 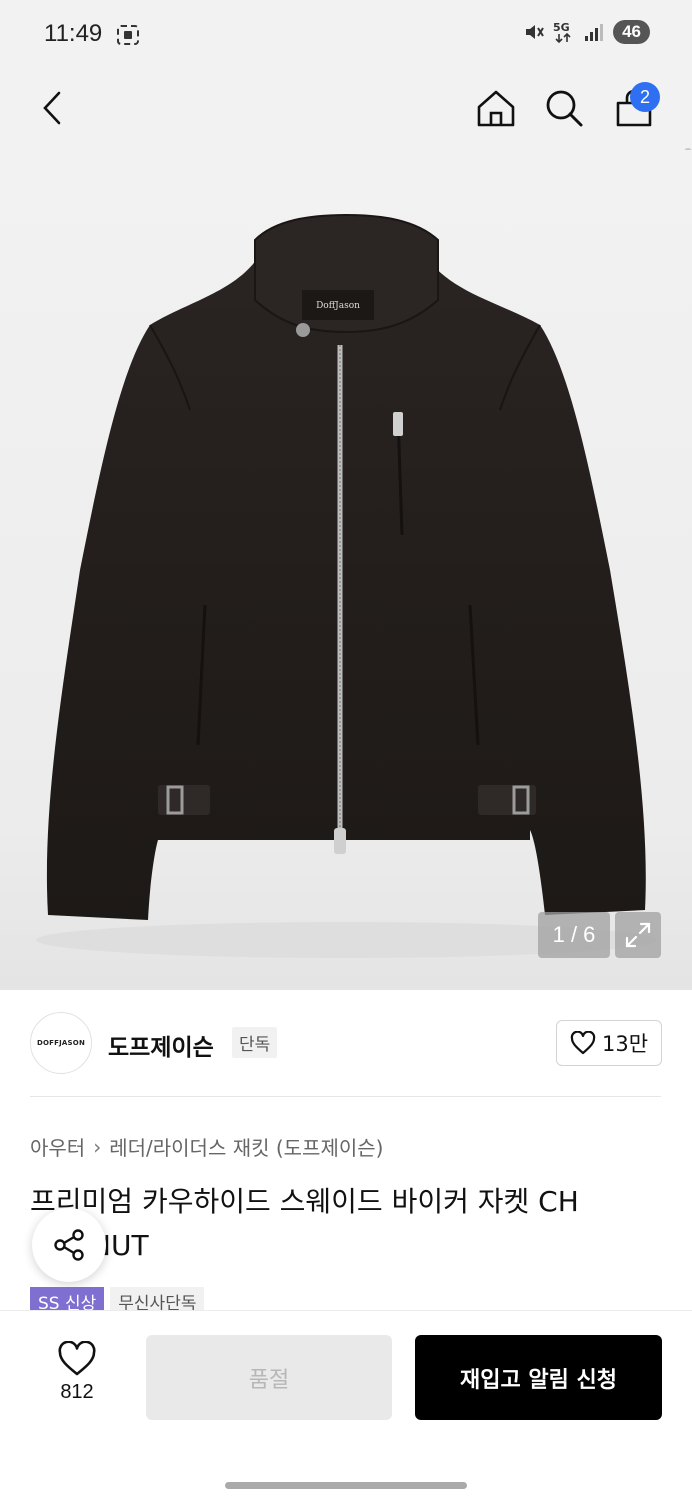 What do you see at coordinates (561, 27) in the screenshot?
I see `svg-text: 5G` at bounding box center [561, 27].